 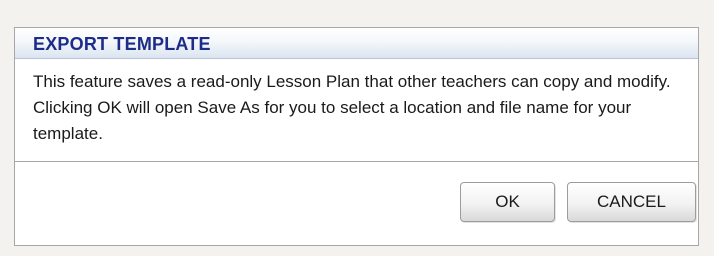 I want to click on dialog-divider, so click(x=356, y=161).